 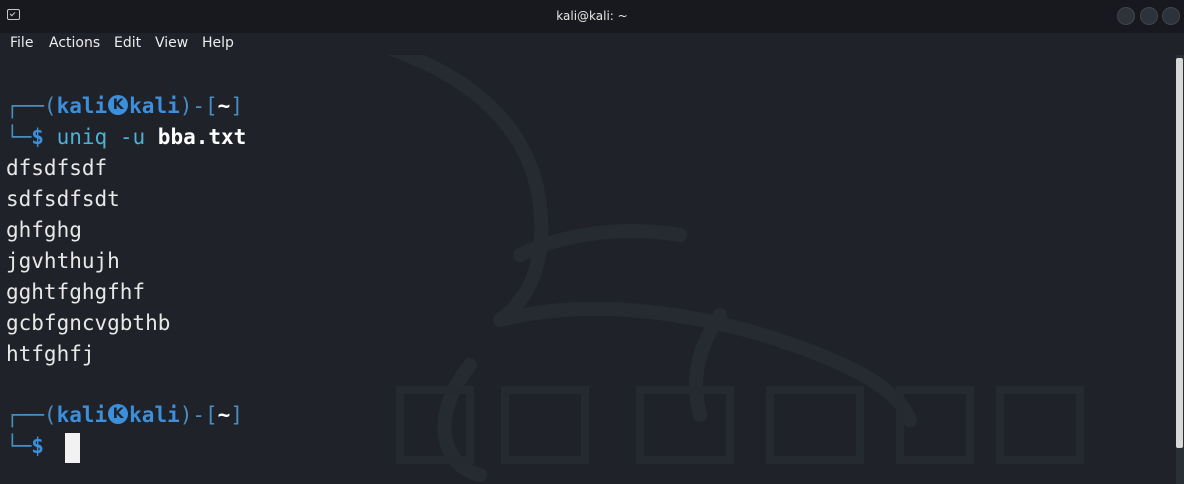 I want to click on maximize-button, so click(x=1149, y=16).